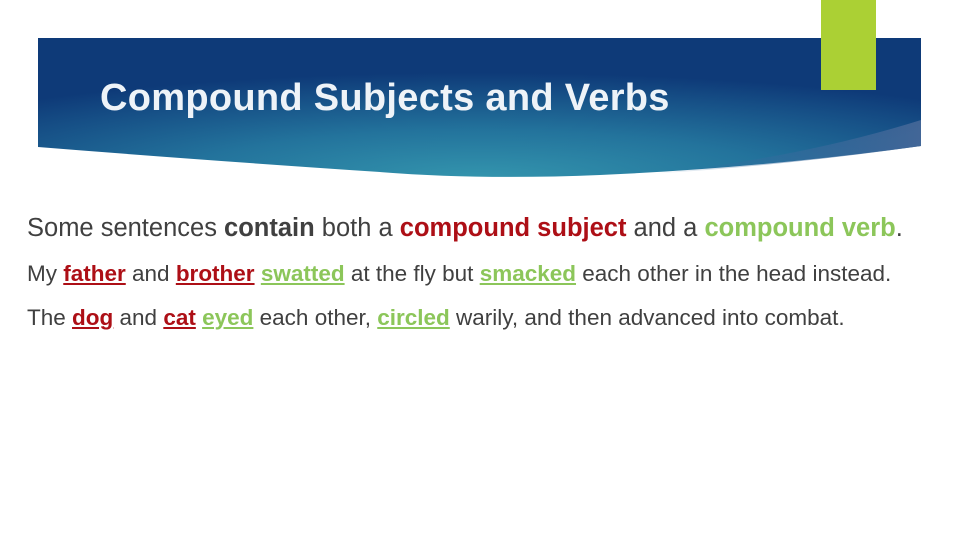  What do you see at coordinates (528, 273) in the screenshot?
I see `verb-word: smacked` at bounding box center [528, 273].